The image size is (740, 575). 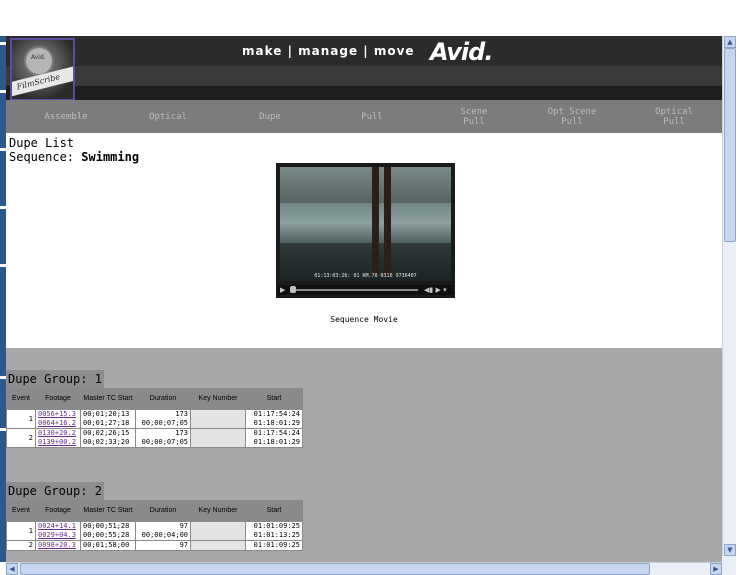 What do you see at coordinates (372, 116) in the screenshot?
I see `nav-pull: Pull` at bounding box center [372, 116].